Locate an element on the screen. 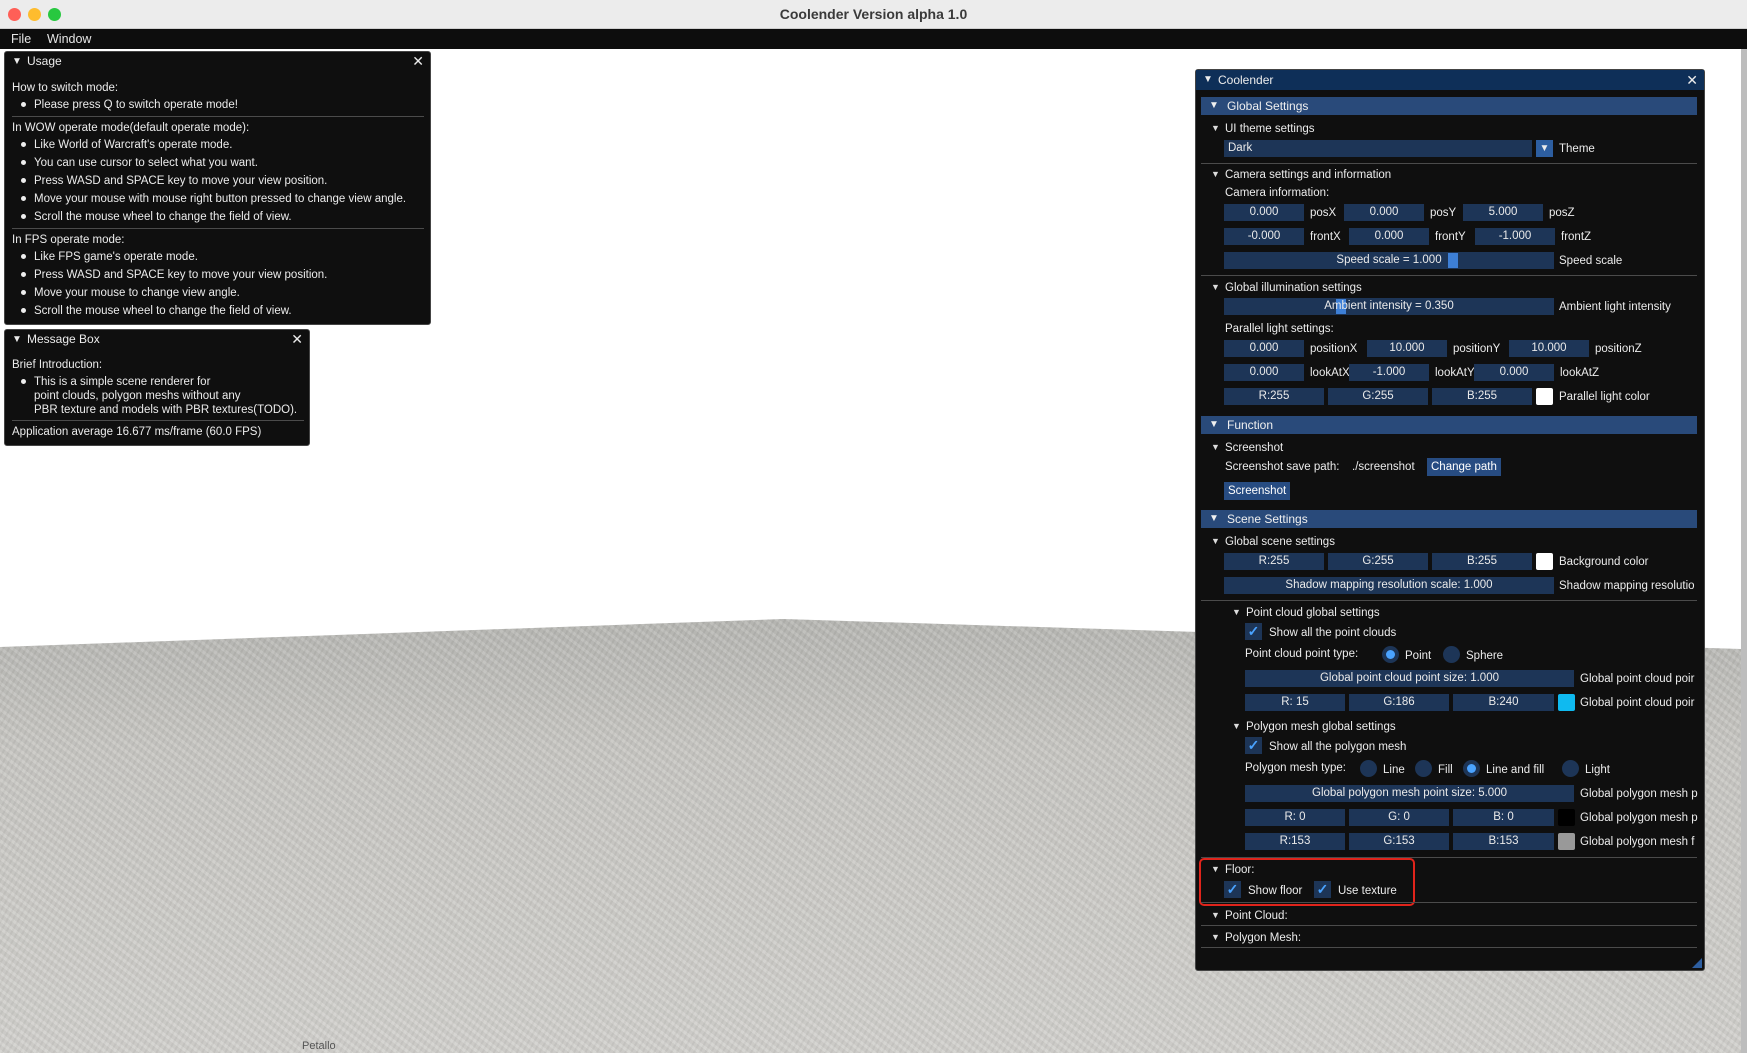  show-floor-label: Show floor is located at coordinates (1275, 891).